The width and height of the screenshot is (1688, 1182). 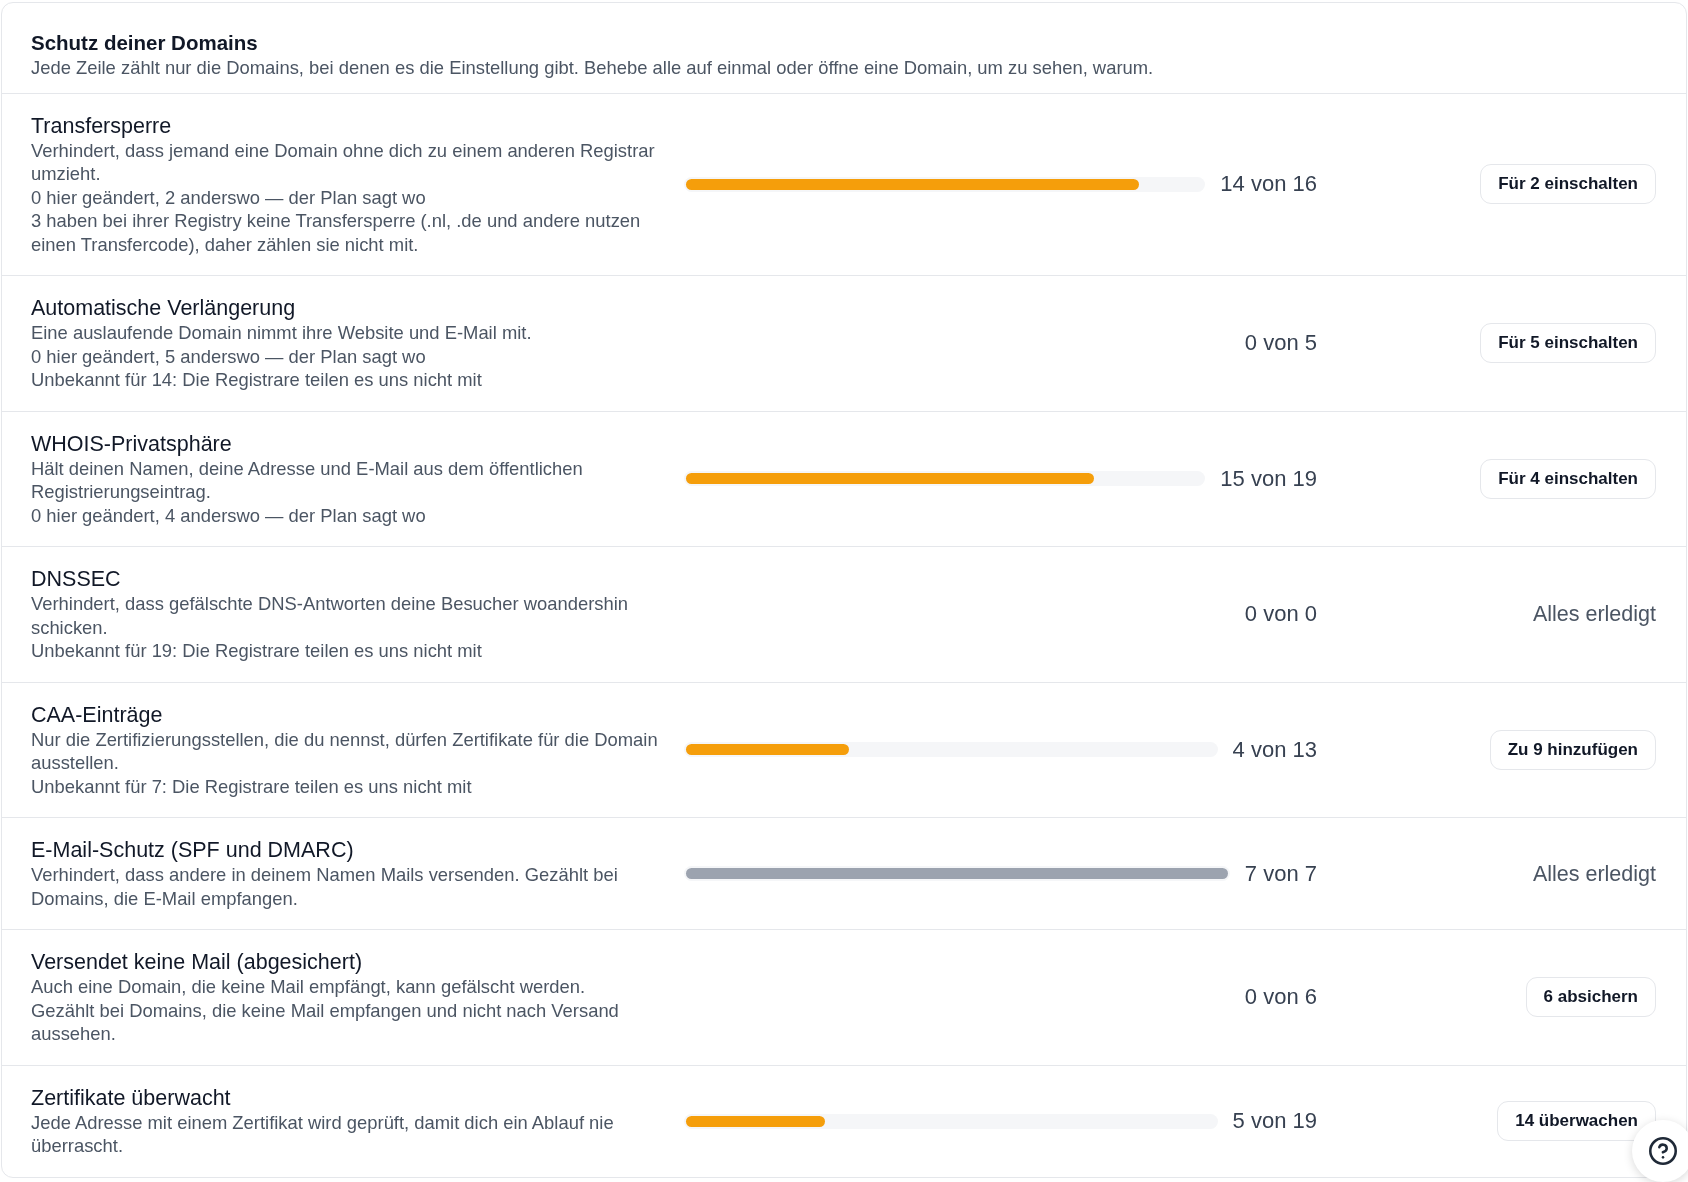 I want to click on row-description: Auch eine Domain, die keine Mail empfängt, kann gefälscht werden., so click(x=309, y=987).